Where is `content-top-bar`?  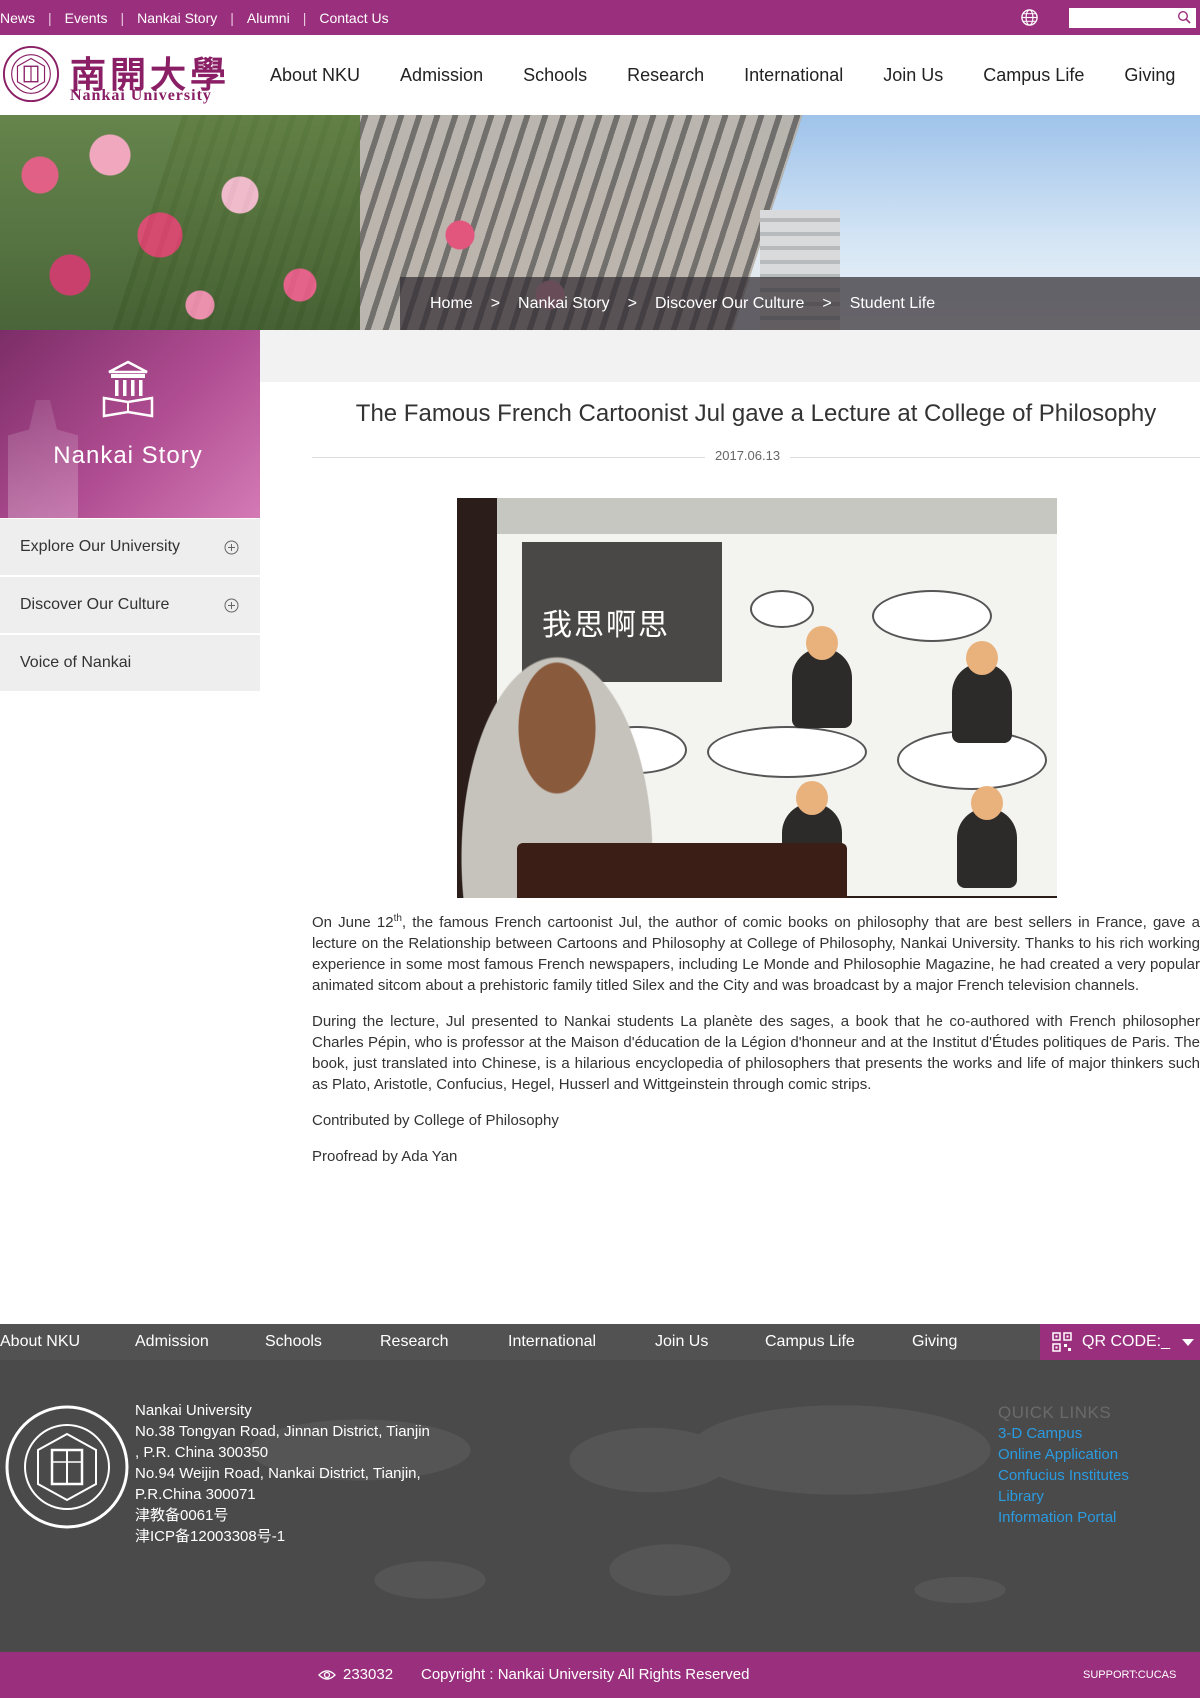 content-top-bar is located at coordinates (730, 356).